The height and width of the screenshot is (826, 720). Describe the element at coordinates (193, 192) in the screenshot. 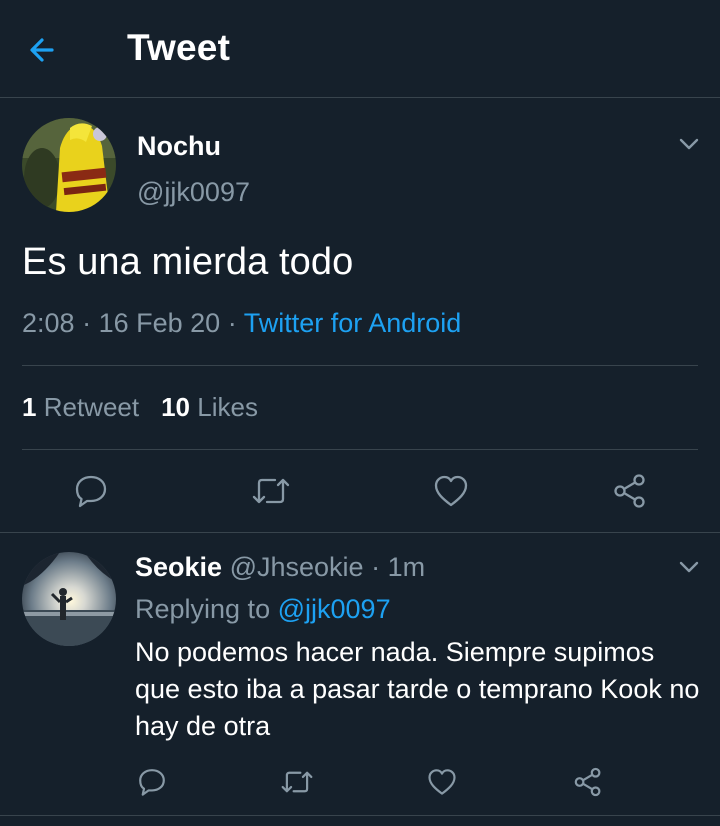

I see `author-handle: @jjk0097` at that location.